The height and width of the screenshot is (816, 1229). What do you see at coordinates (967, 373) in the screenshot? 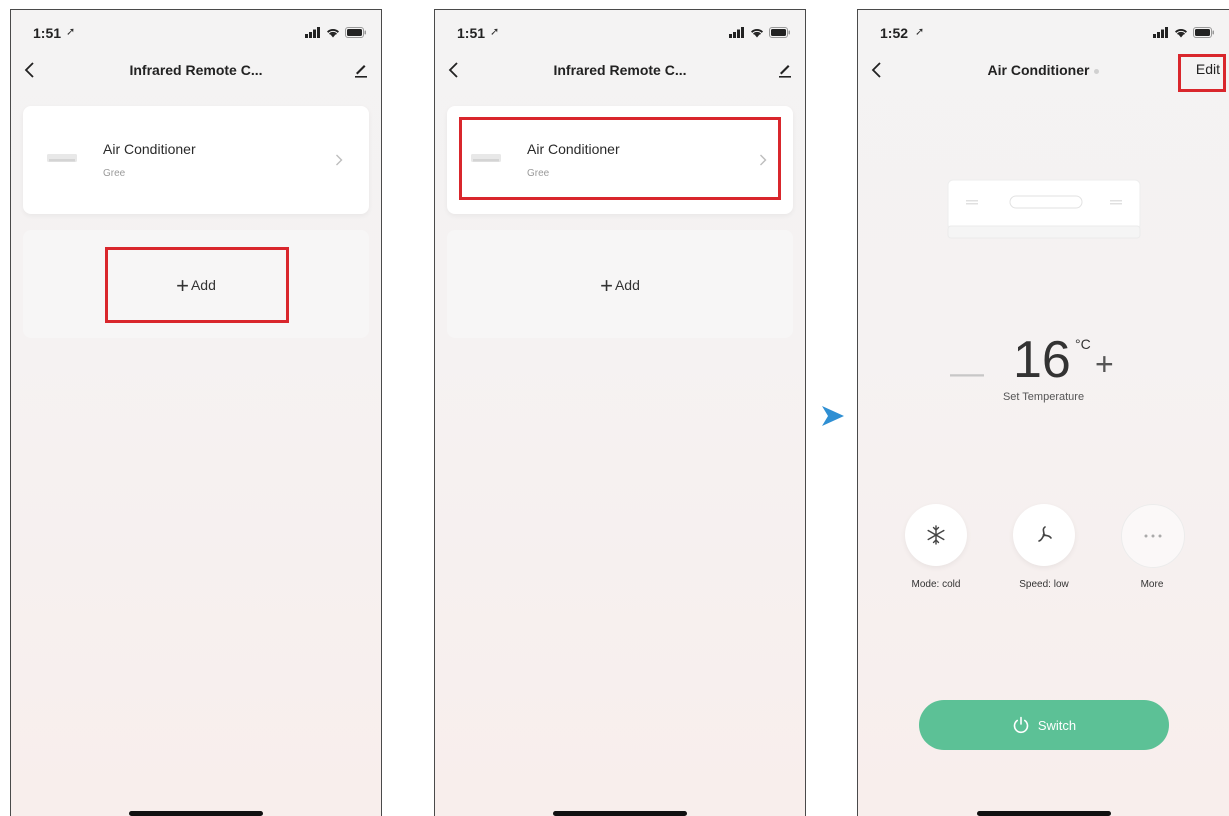
I see `temperature-decrease-button: —` at bounding box center [967, 373].